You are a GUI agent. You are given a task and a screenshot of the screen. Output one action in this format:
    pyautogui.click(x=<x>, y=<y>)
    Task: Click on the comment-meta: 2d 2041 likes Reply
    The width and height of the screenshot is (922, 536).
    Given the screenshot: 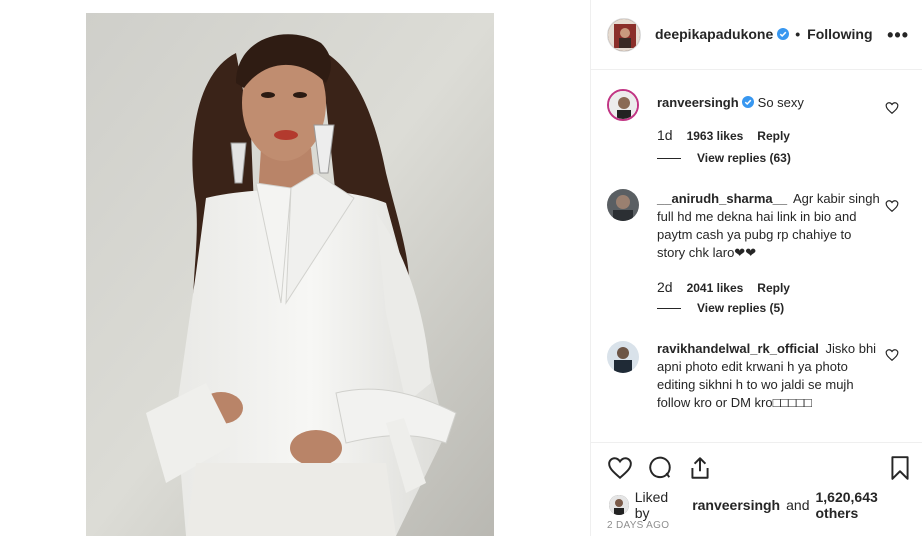 What is the action you would take?
    pyautogui.click(x=723, y=287)
    